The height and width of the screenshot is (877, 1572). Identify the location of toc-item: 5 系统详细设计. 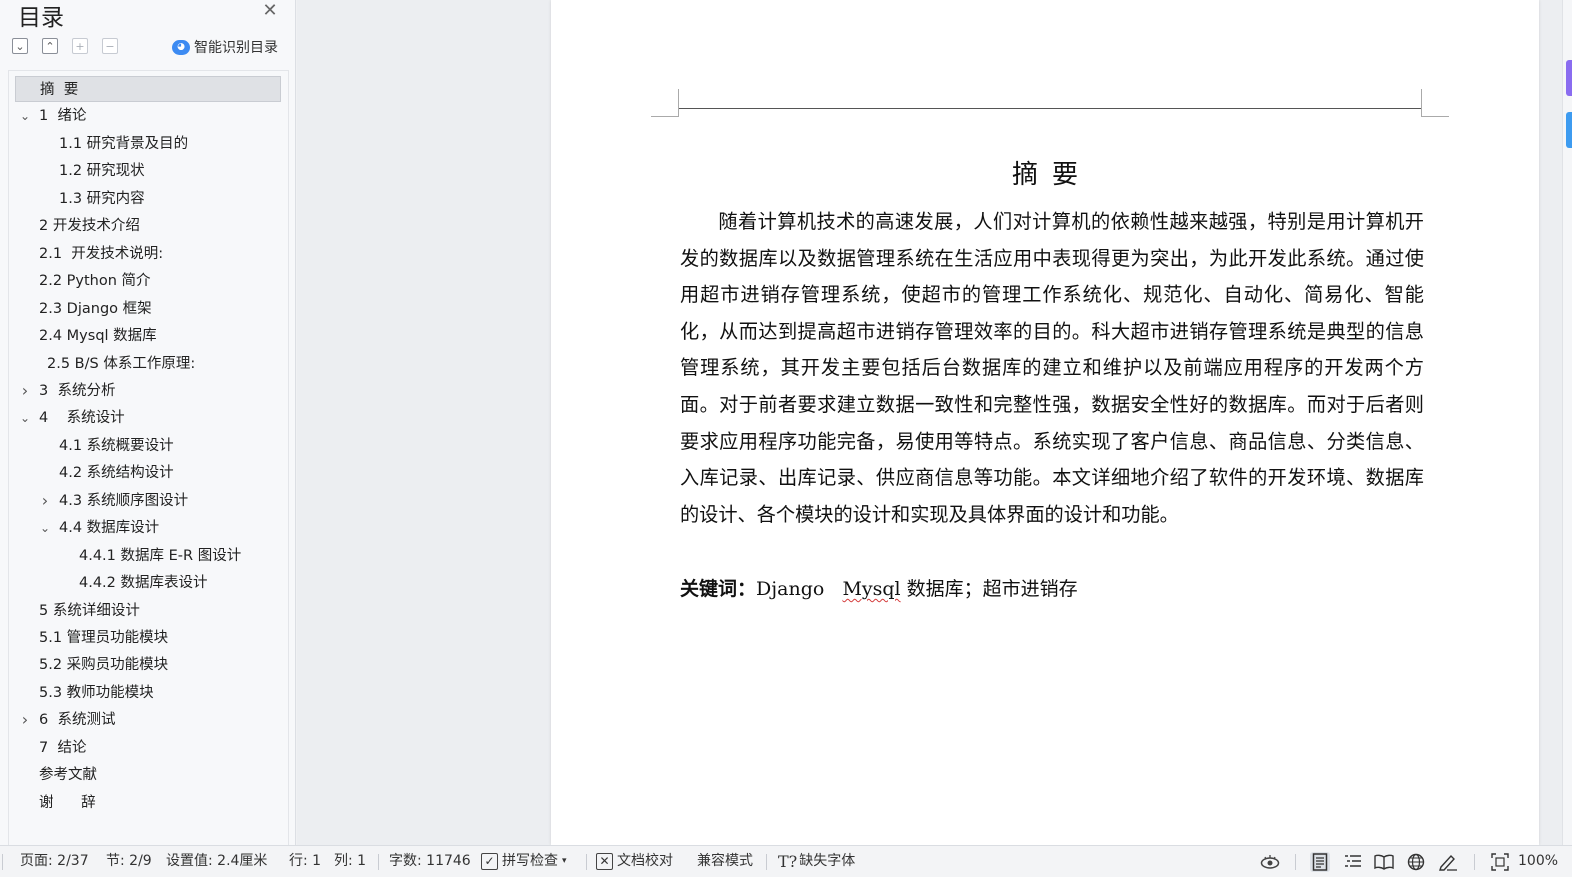
(148, 611).